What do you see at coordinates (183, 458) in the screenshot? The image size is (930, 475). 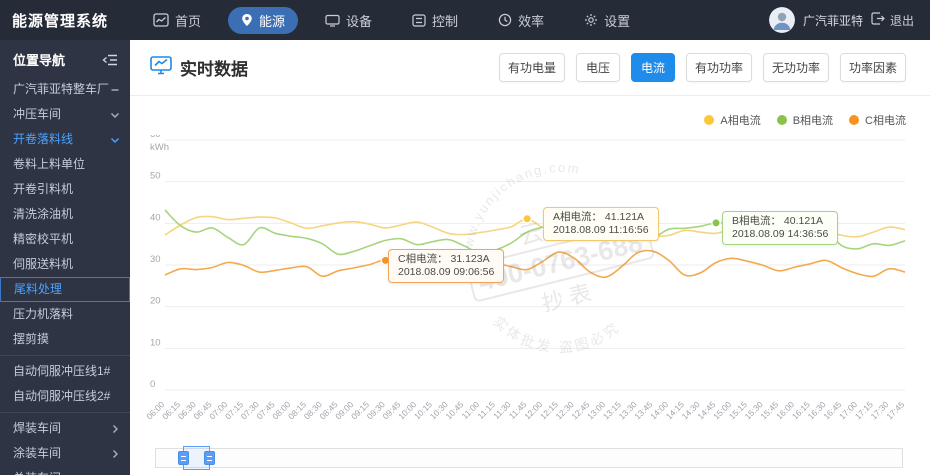 I see `datazoom-left-handle` at bounding box center [183, 458].